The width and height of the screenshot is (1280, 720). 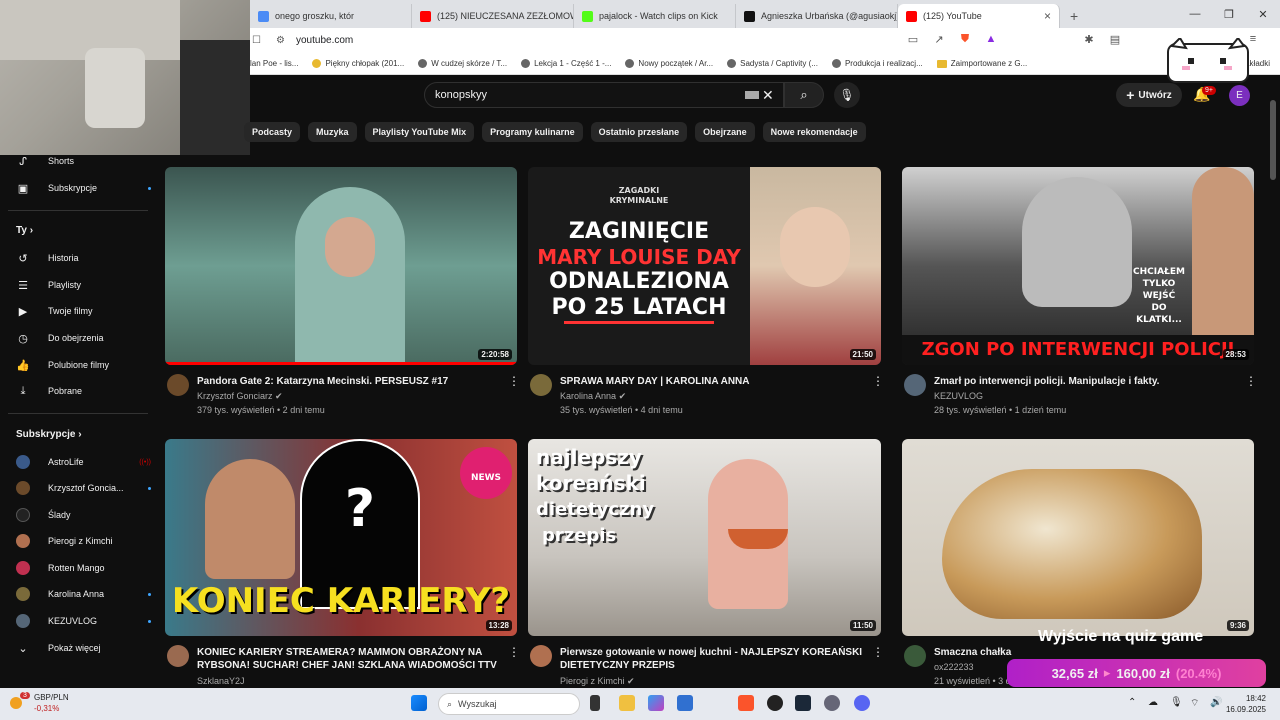 I want to click on sidebar-item-watch-later: ◷ Do obejrzenia, so click(x=83, y=338).